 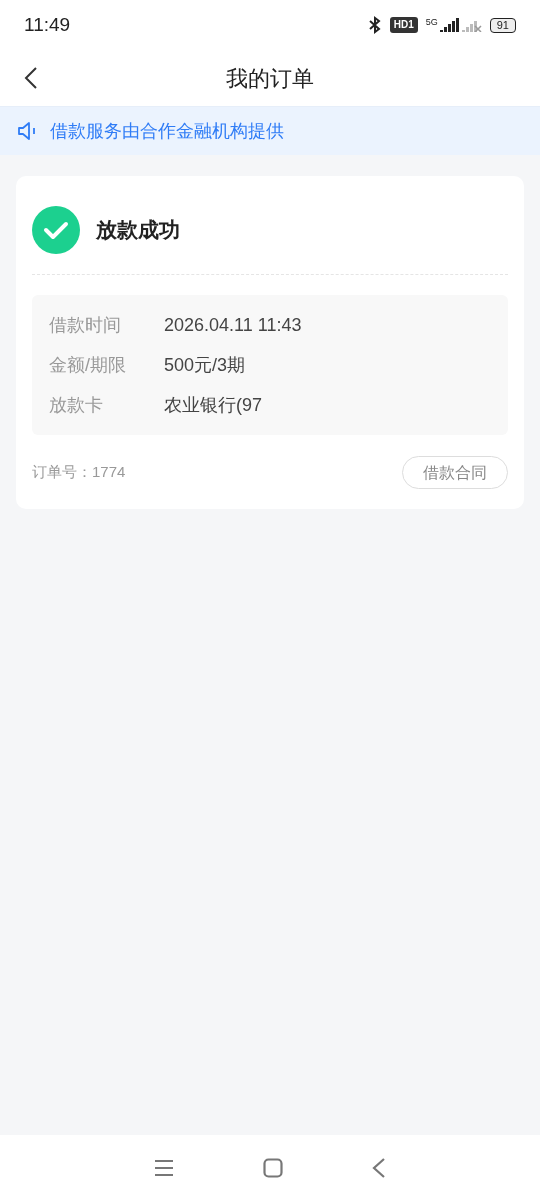 What do you see at coordinates (403, 25) in the screenshot?
I see `hd-badge: HD1` at bounding box center [403, 25].